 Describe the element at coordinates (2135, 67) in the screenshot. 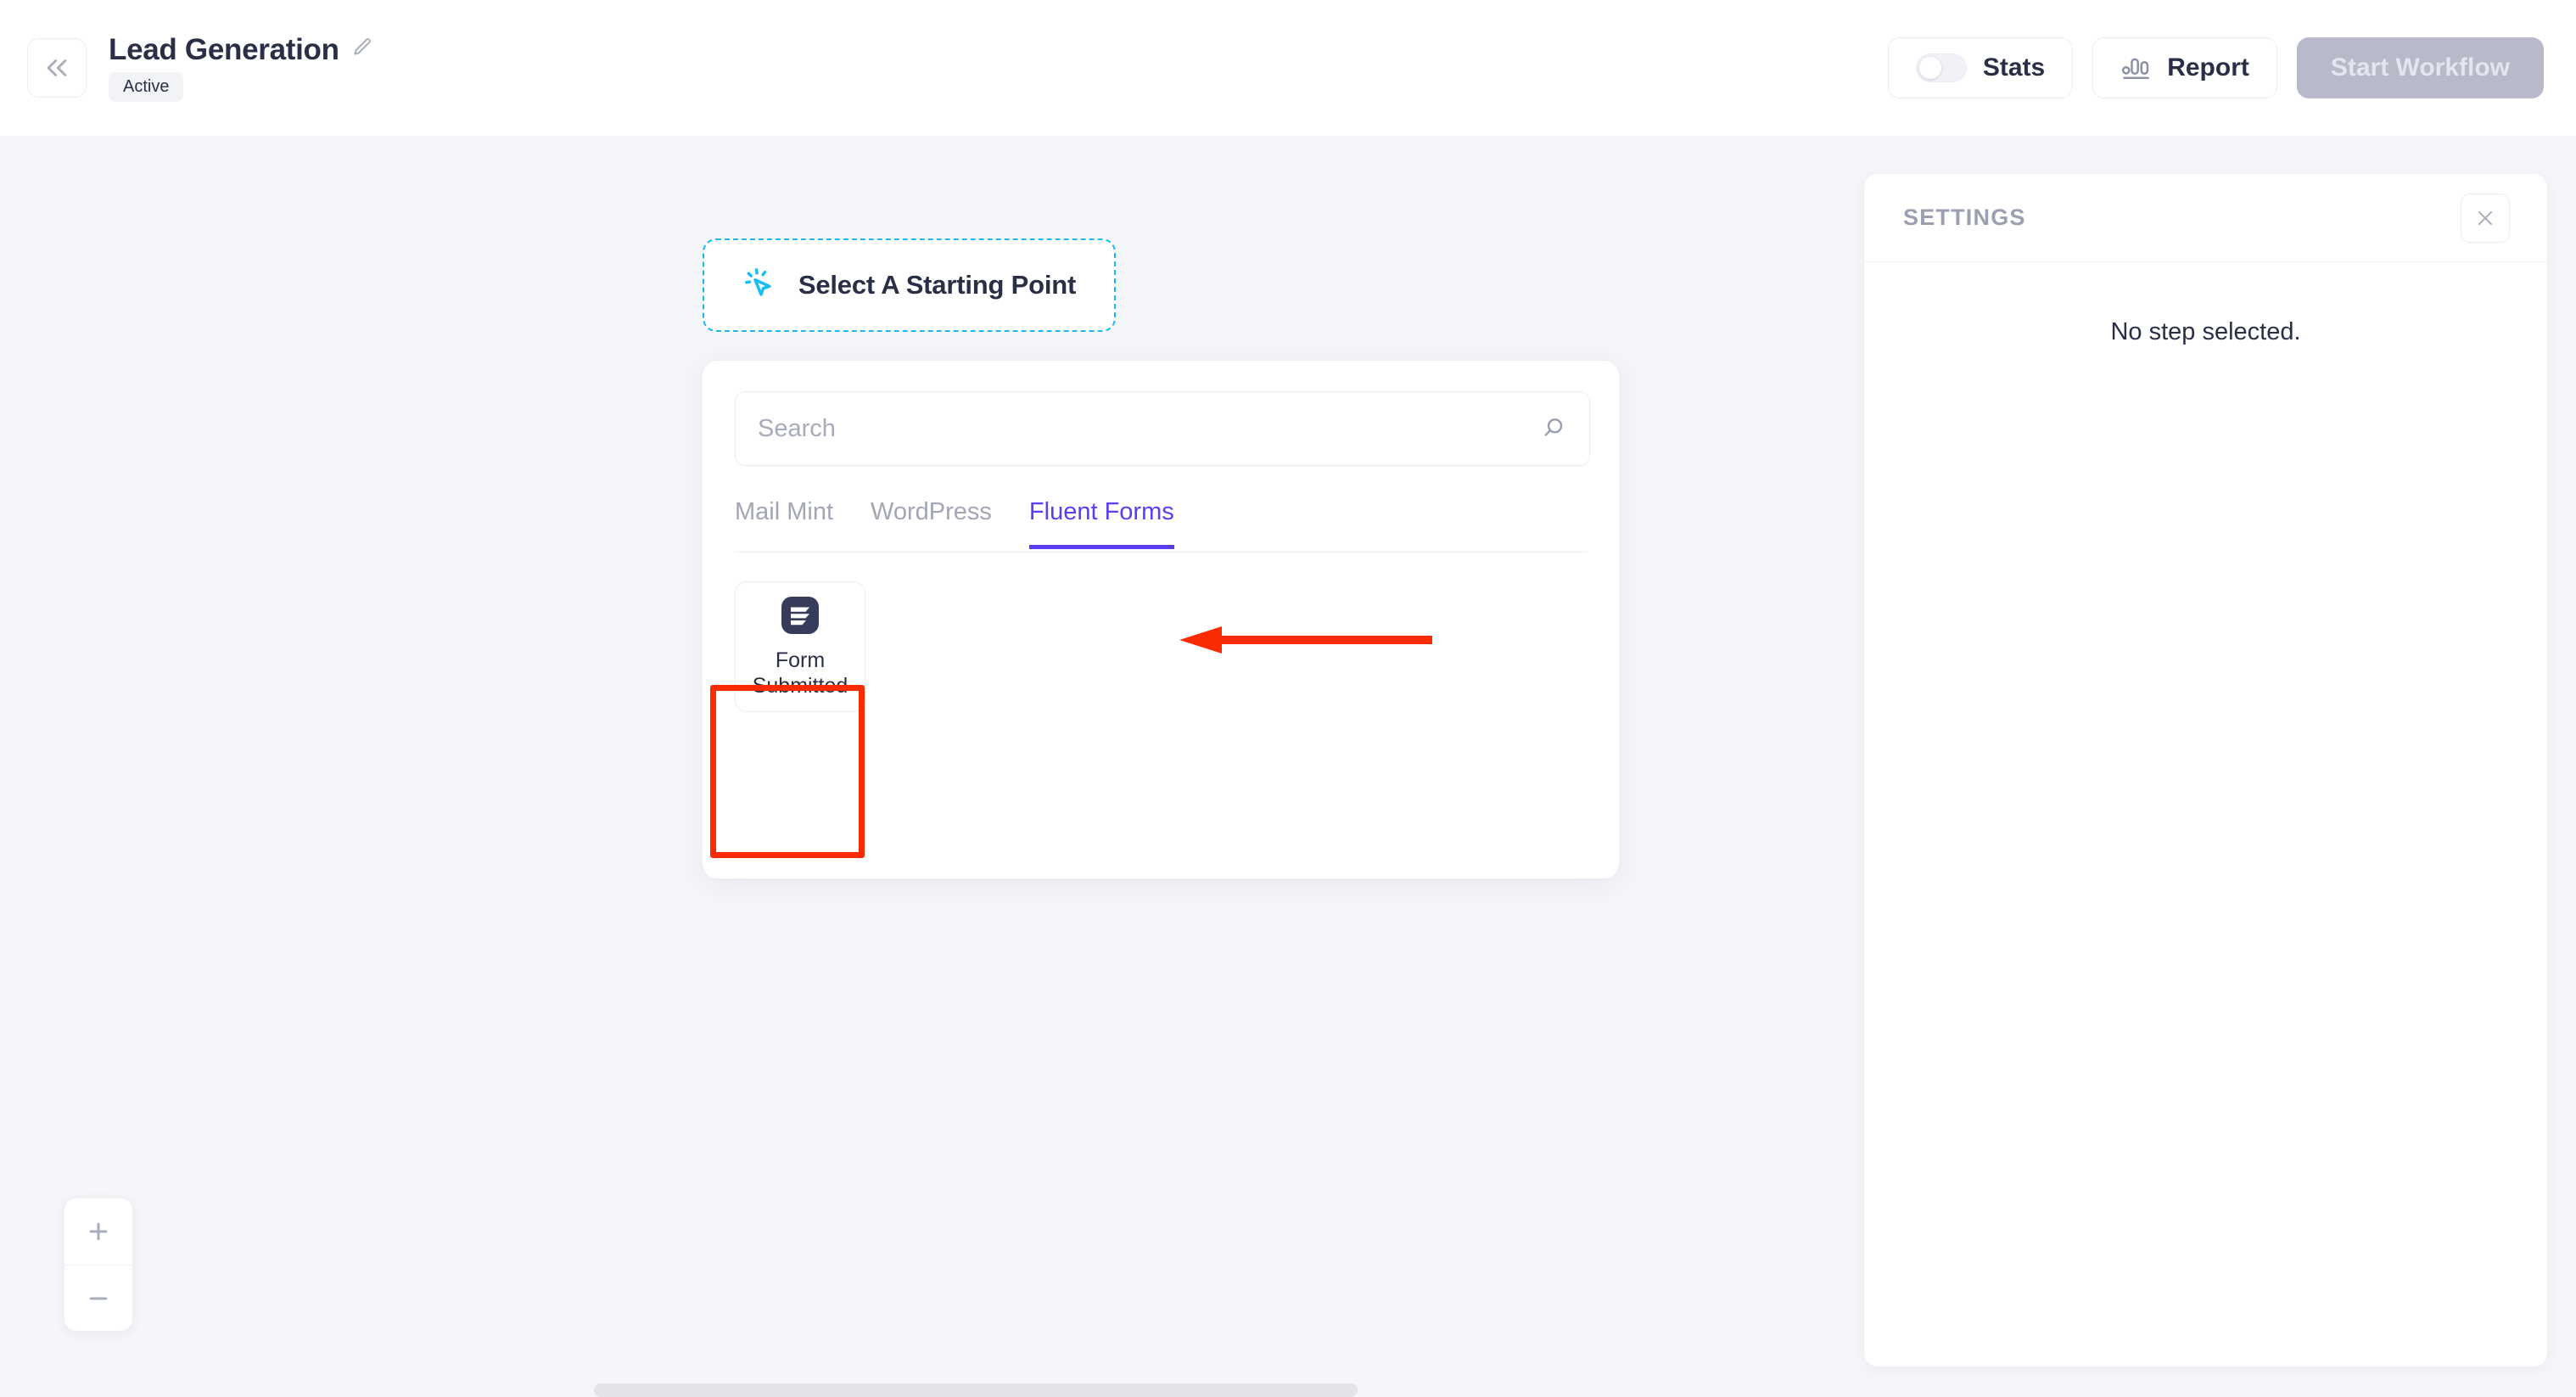

I see `bar-chart-icon` at that location.